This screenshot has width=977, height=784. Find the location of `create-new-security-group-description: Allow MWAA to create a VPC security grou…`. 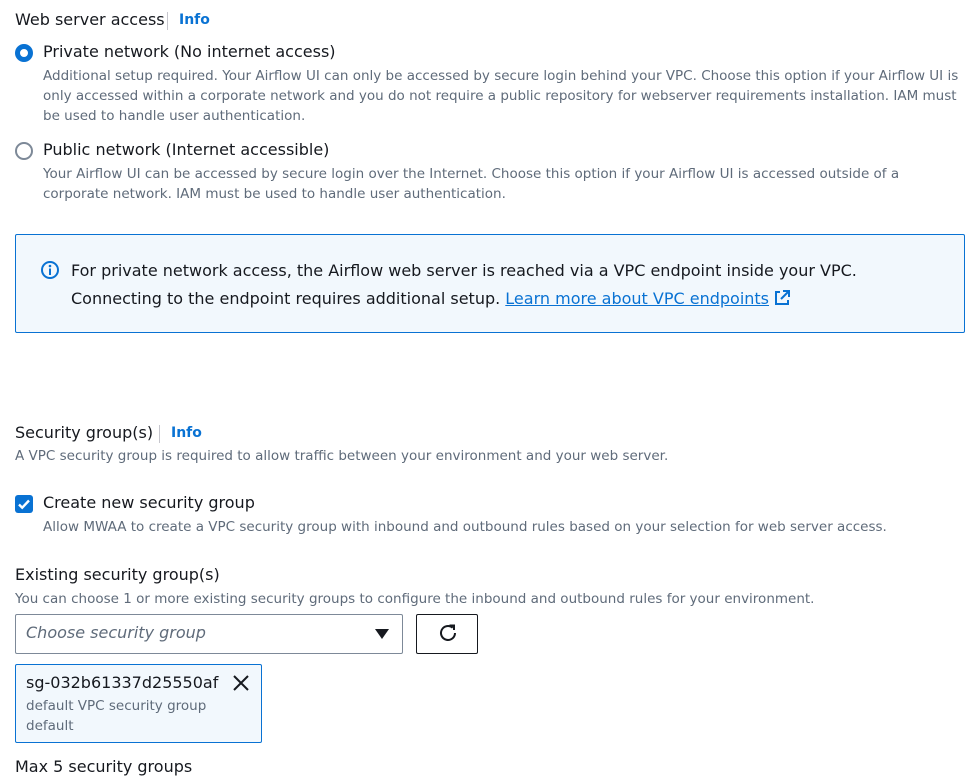

create-new-security-group-description: Allow MWAA to create a VPC security grou… is located at coordinates (465, 527).